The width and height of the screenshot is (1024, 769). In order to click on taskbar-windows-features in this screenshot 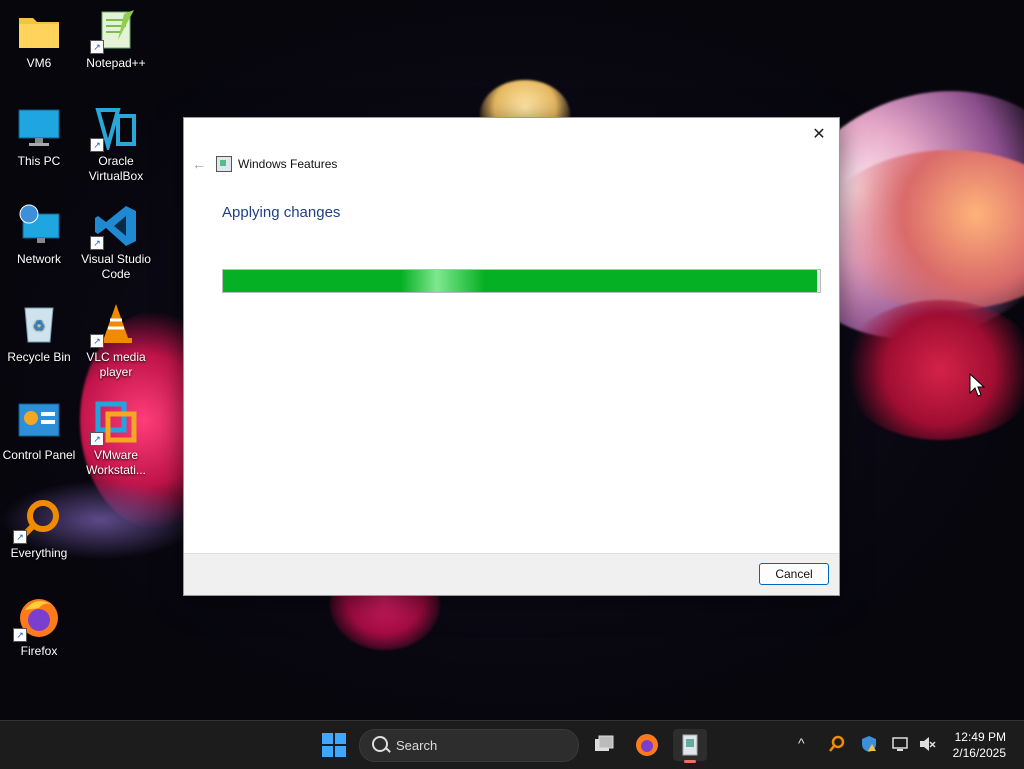, I will do `click(690, 746)`.